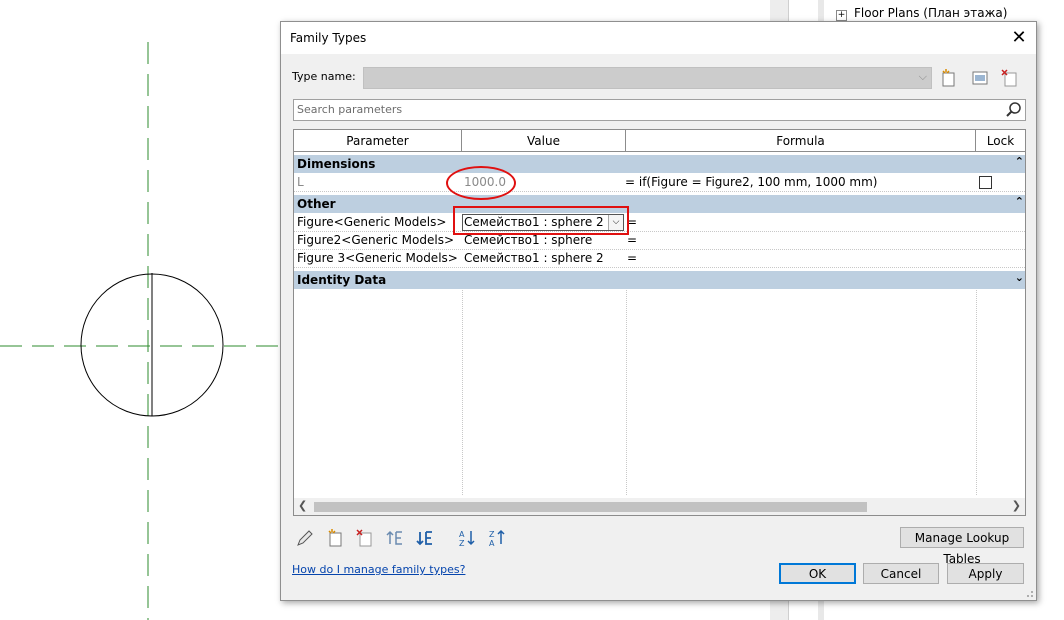  What do you see at coordinates (658, 38) in the screenshot?
I see `dialog-titlebar: Family Types ✕` at bounding box center [658, 38].